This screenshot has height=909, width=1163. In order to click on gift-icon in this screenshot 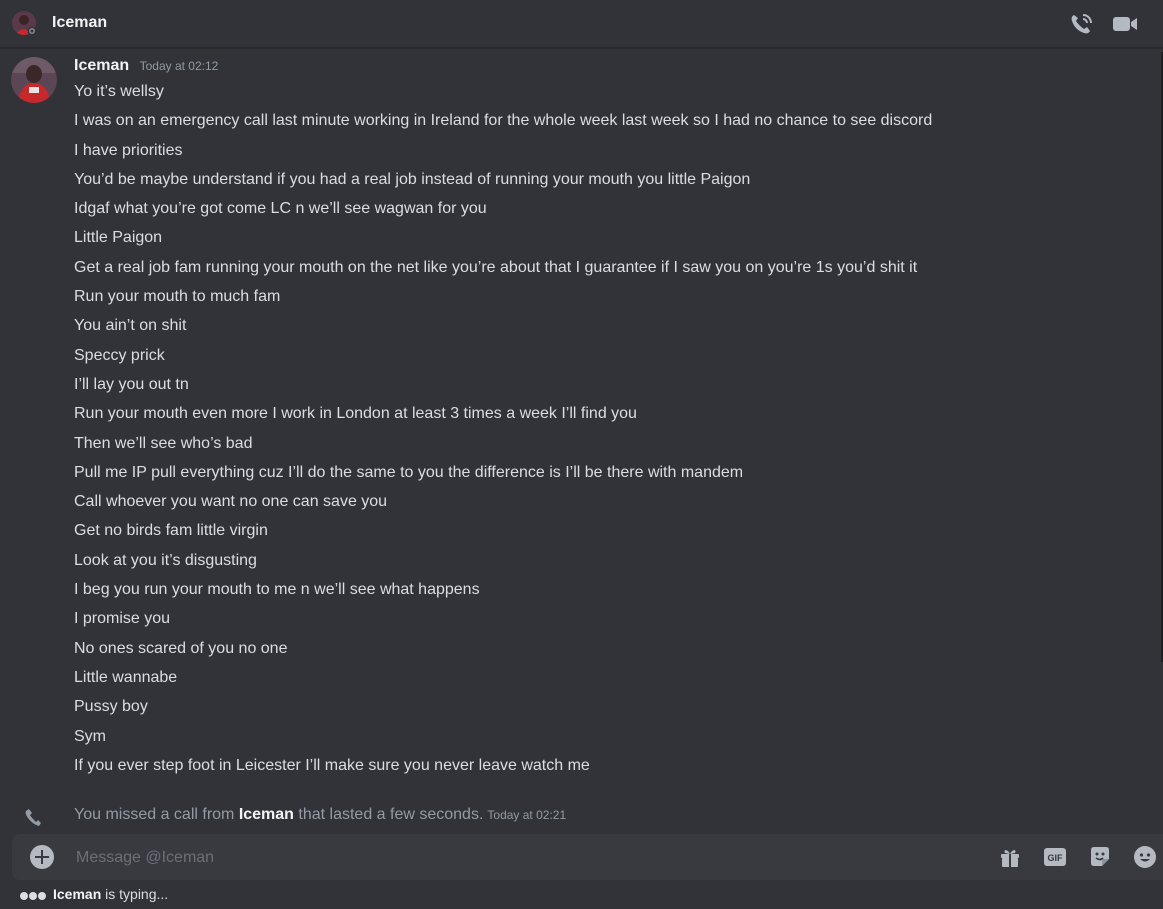, I will do `click(1010, 857)`.